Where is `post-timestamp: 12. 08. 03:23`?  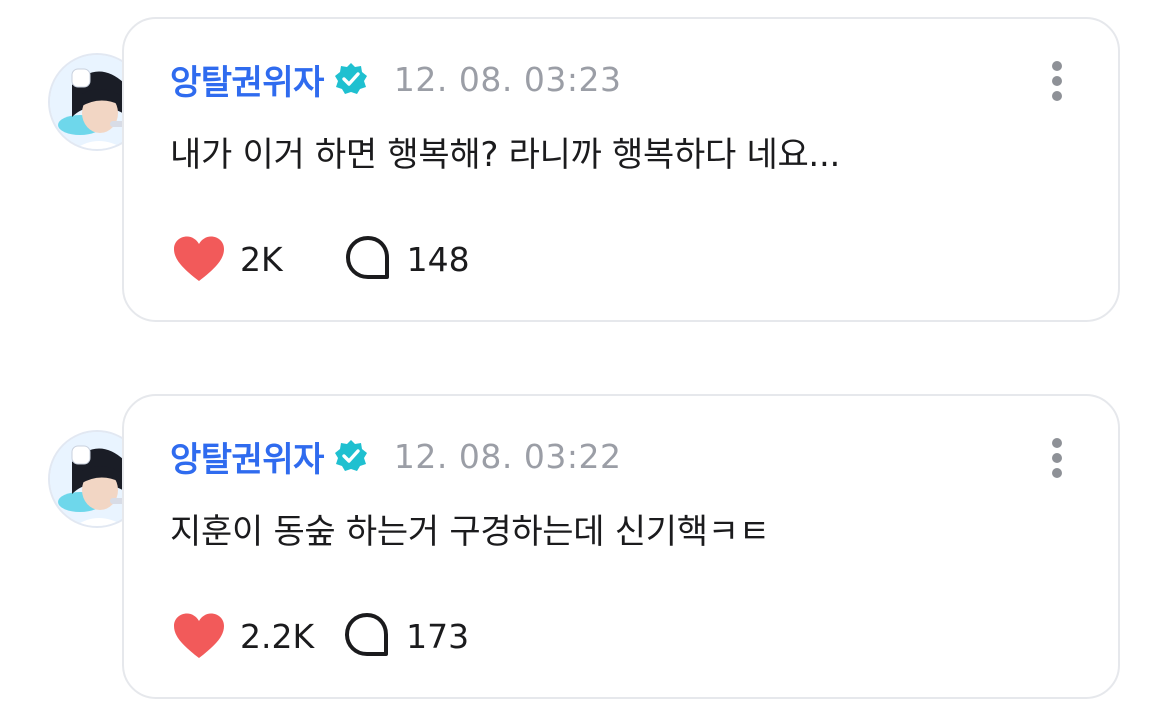
post-timestamp: 12. 08. 03:23 is located at coordinates (507, 79).